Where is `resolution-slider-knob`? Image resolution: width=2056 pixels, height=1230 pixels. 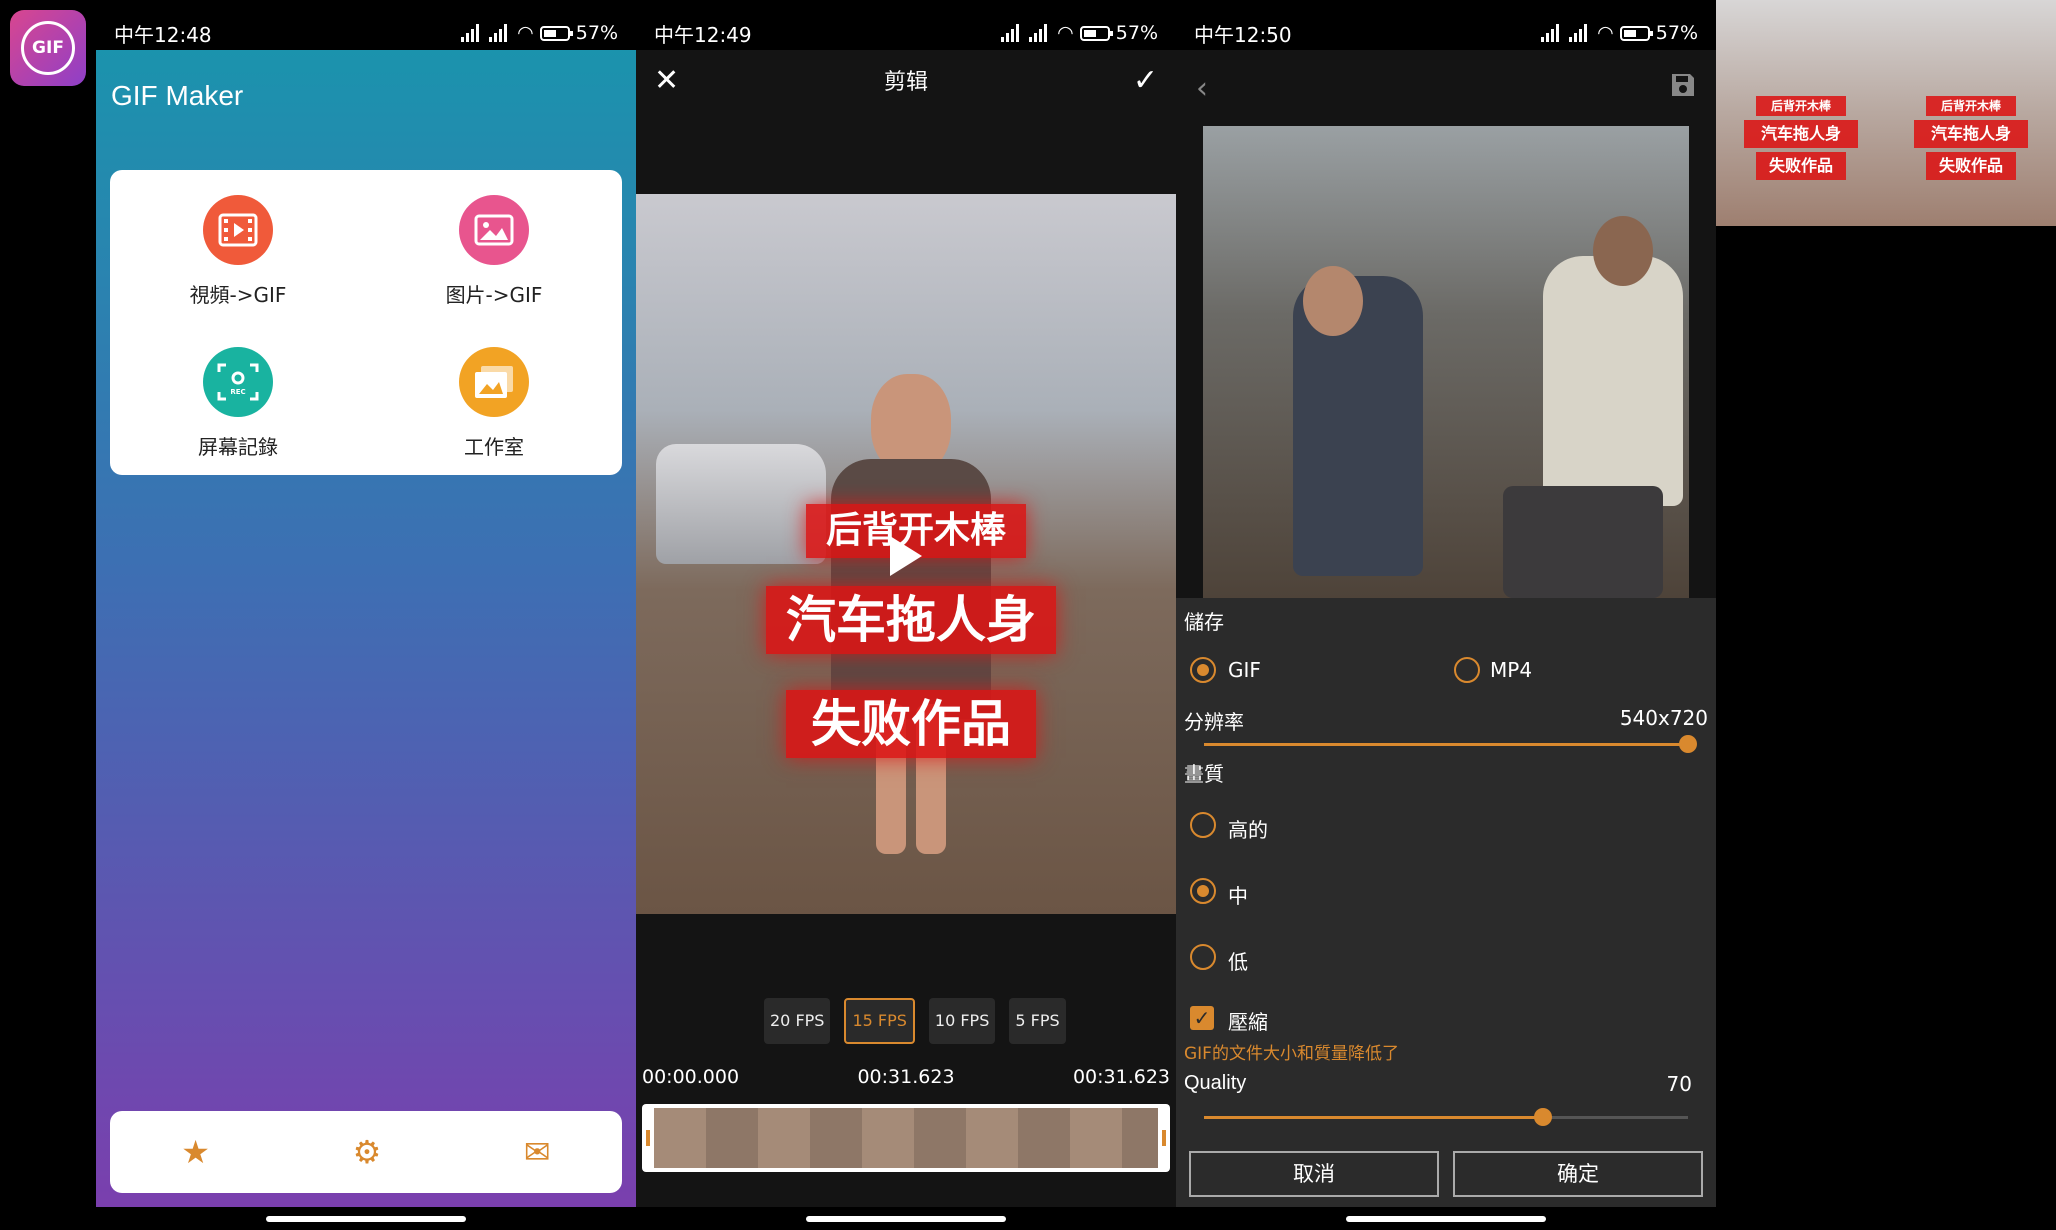 resolution-slider-knob is located at coordinates (1688, 744).